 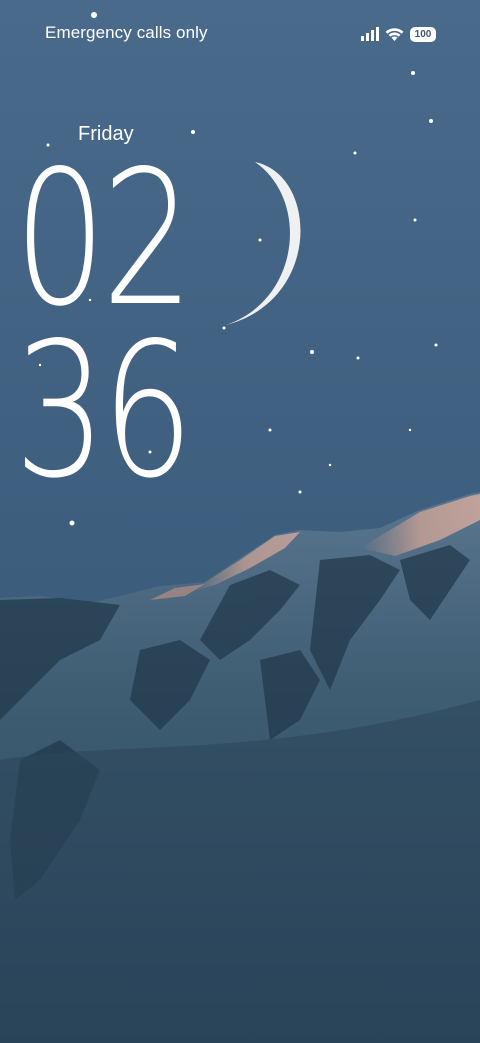 What do you see at coordinates (423, 34) in the screenshot?
I see `battery-icon: 100` at bounding box center [423, 34].